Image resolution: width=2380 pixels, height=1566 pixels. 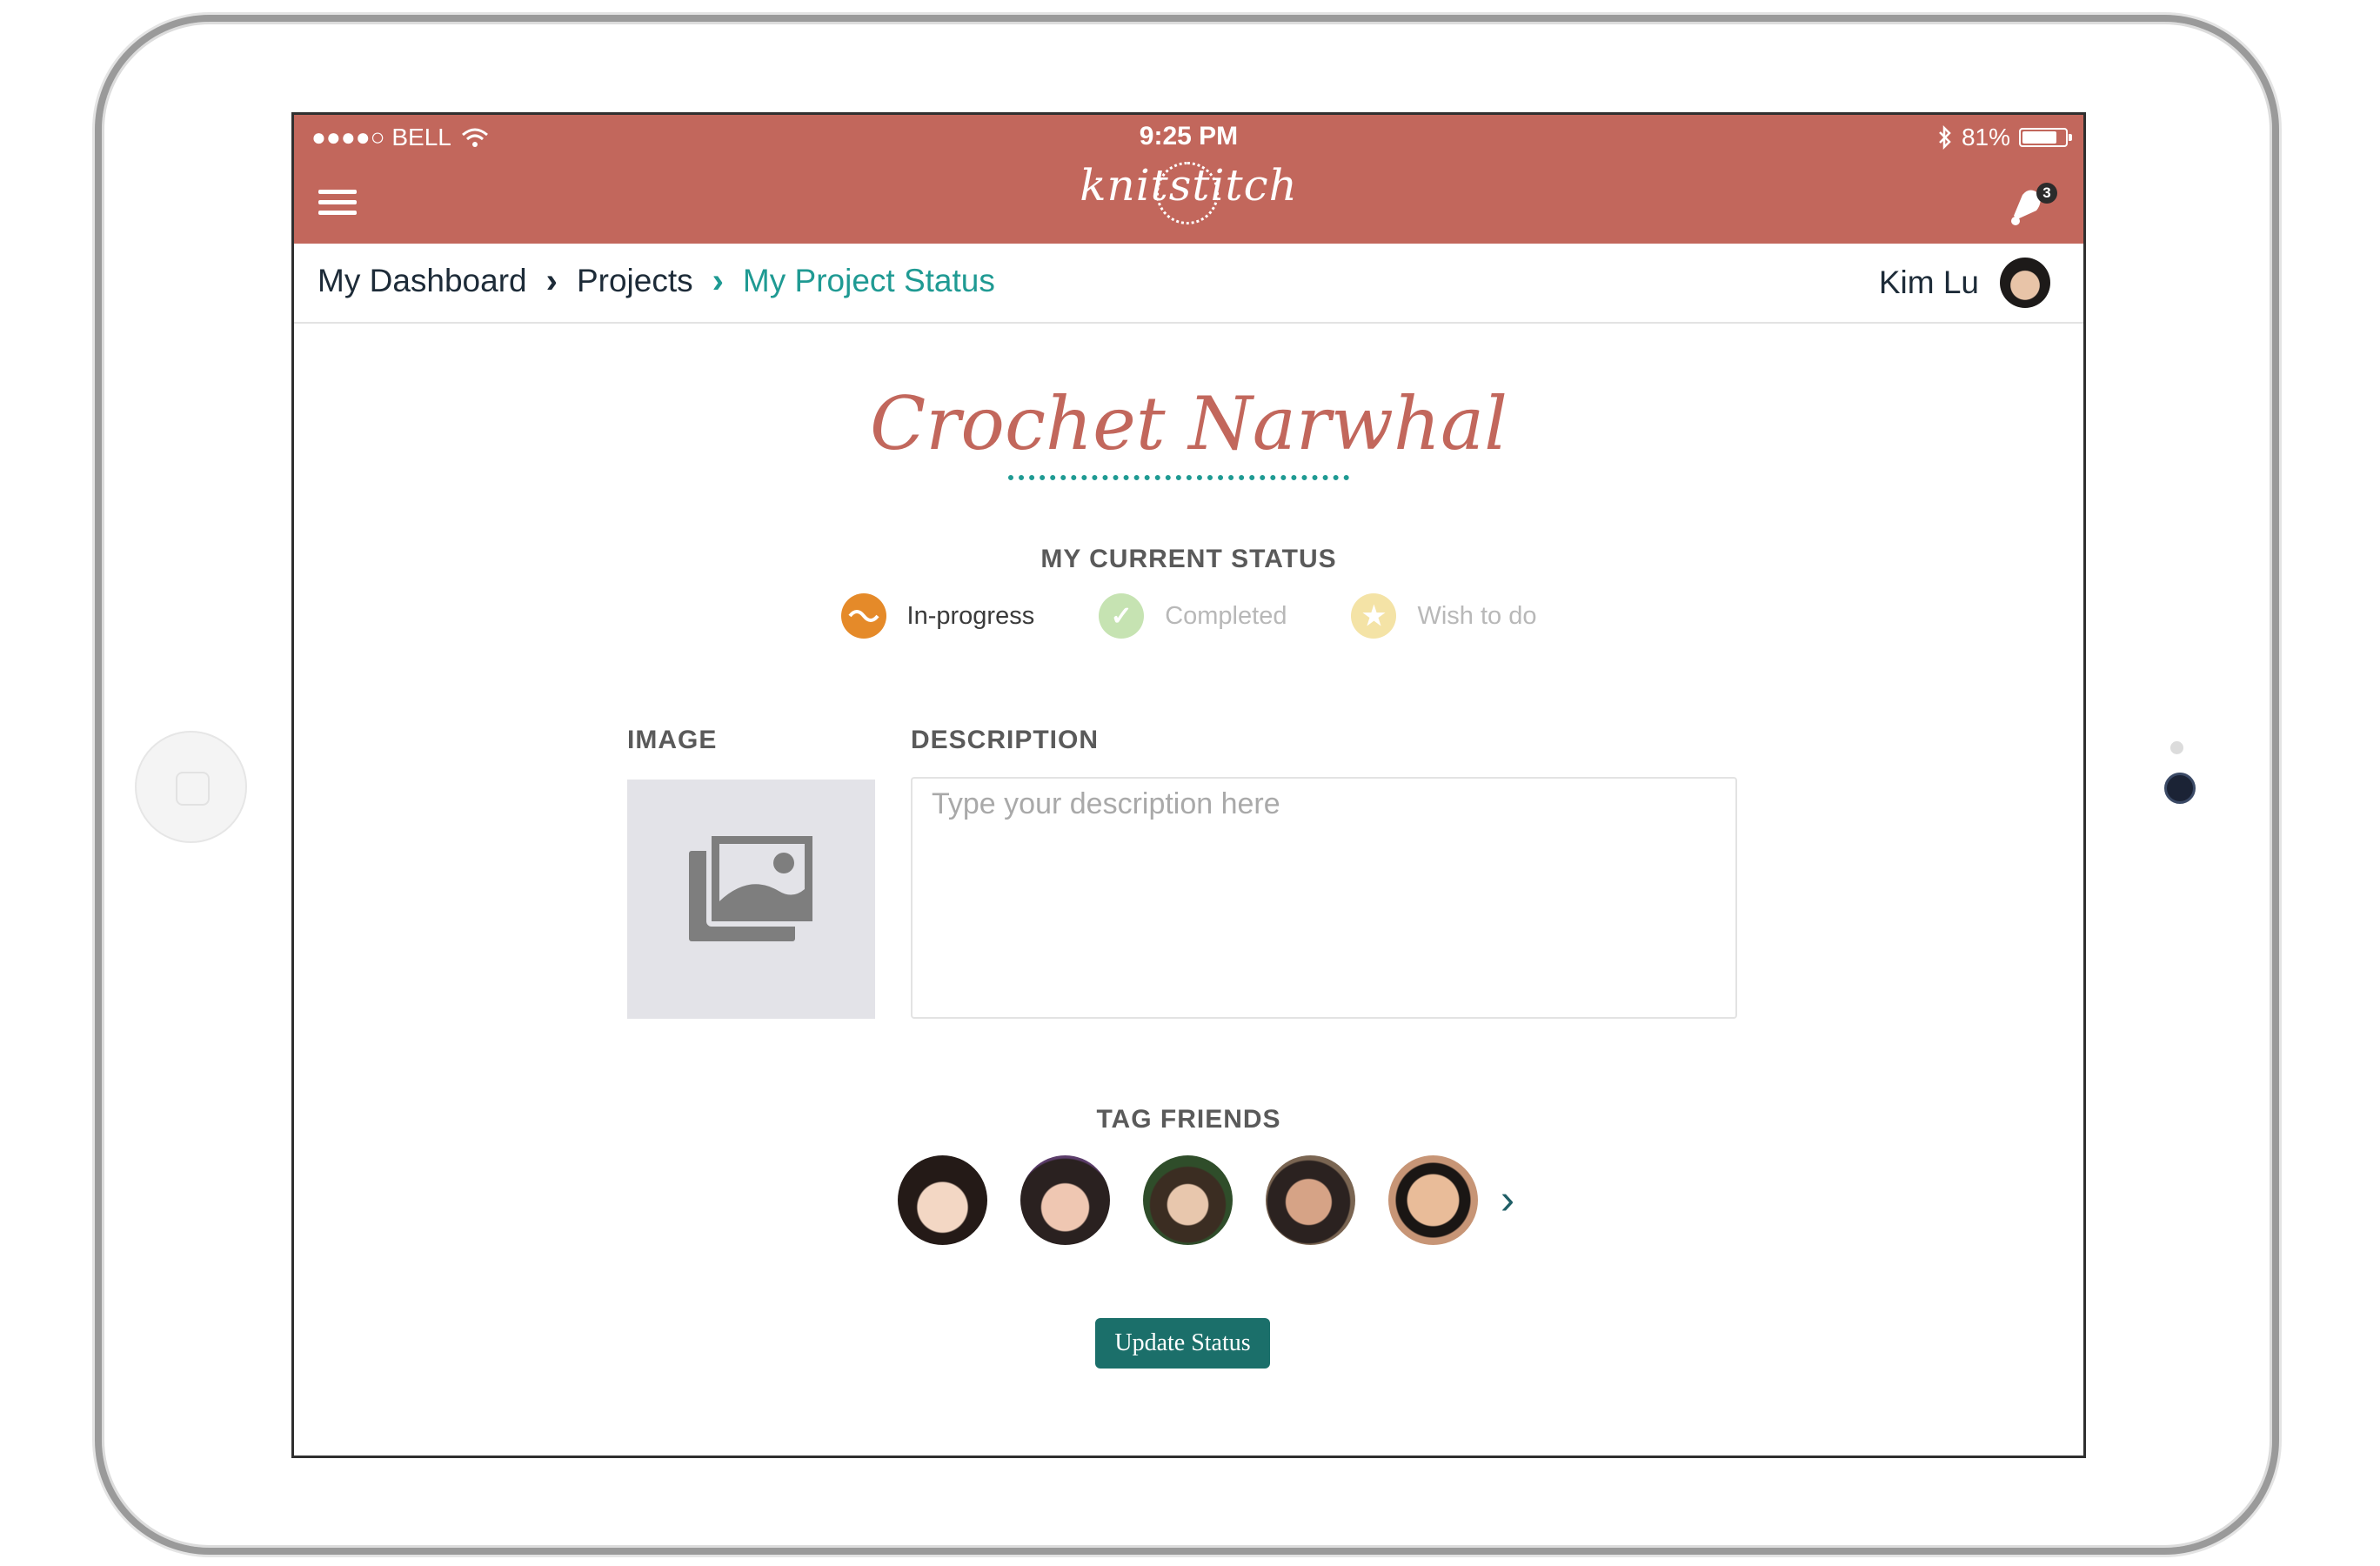 What do you see at coordinates (191, 787) in the screenshot?
I see `home-button` at bounding box center [191, 787].